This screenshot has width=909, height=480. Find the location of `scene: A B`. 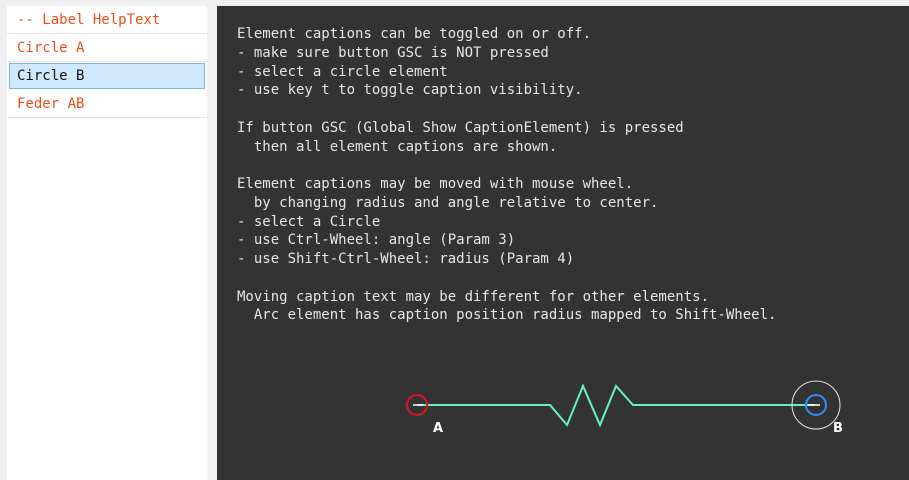

scene: A B is located at coordinates (624, 408).